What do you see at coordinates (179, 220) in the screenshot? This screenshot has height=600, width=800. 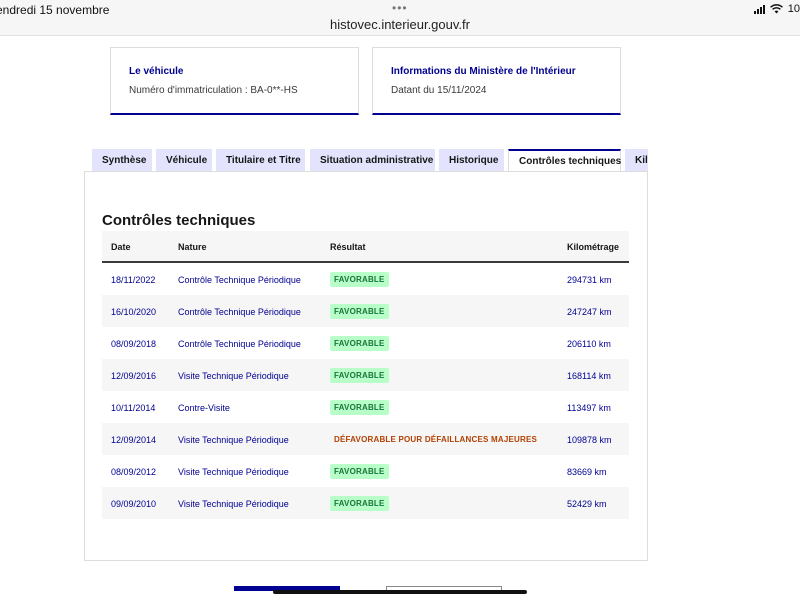 I see `section-title: Contrôles techniques` at bounding box center [179, 220].